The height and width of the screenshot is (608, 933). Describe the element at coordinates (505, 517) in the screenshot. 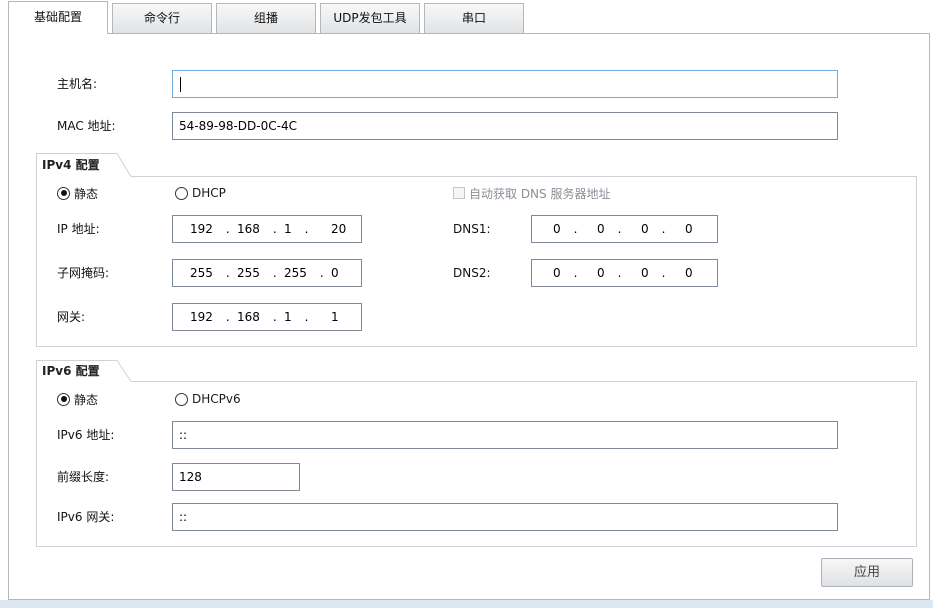

I see `ipv6-gateway-input` at that location.